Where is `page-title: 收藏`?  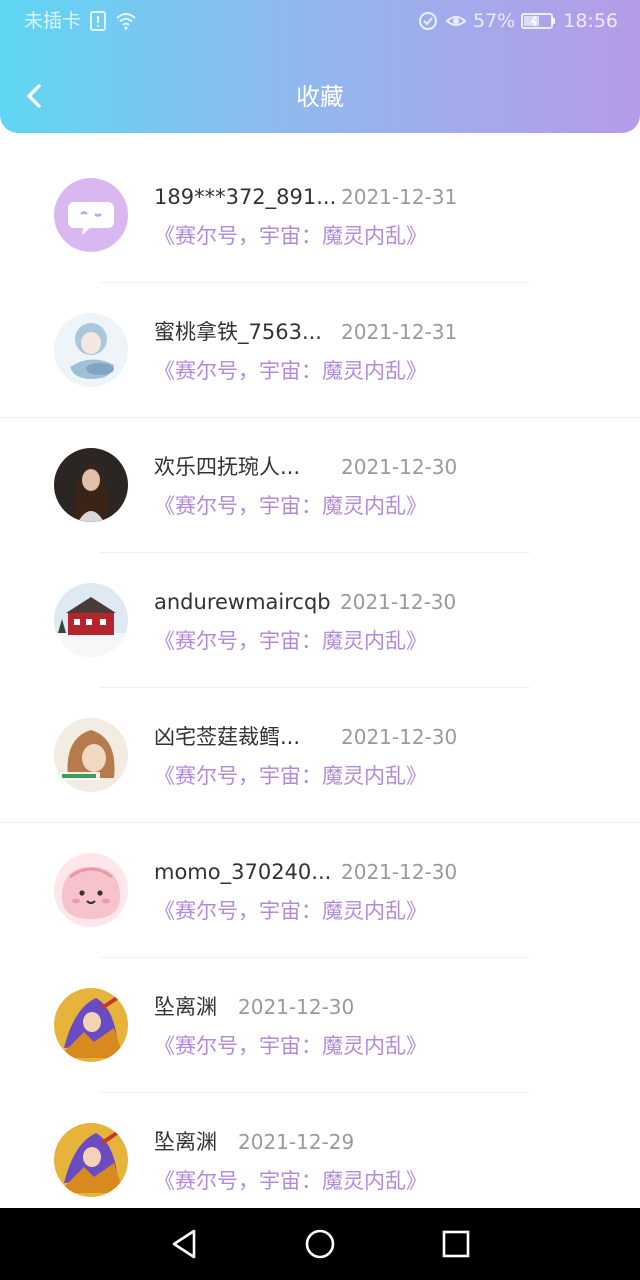 page-title: 收藏 is located at coordinates (320, 97).